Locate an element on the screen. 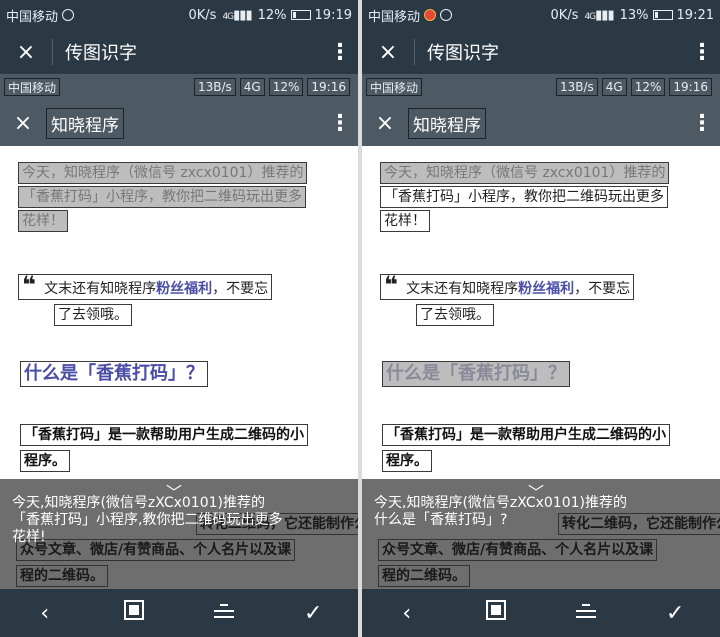 Image resolution: width=720 pixels, height=637 pixels. status-bar: 中国移动 0K/s 4G▮▮▮ 12% 19:19 is located at coordinates (179, 15).